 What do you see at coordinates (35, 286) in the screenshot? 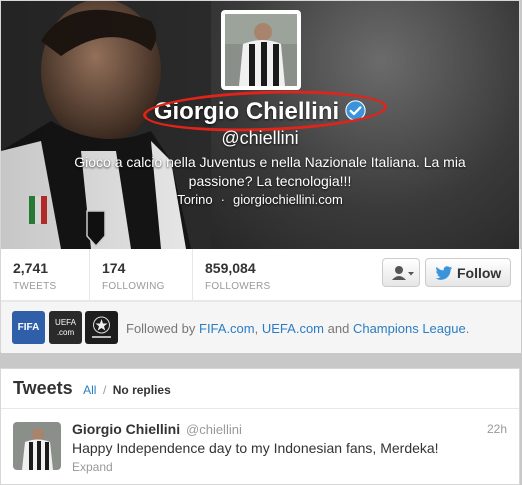
I see `stat-tweets-label: TWEETS` at bounding box center [35, 286].